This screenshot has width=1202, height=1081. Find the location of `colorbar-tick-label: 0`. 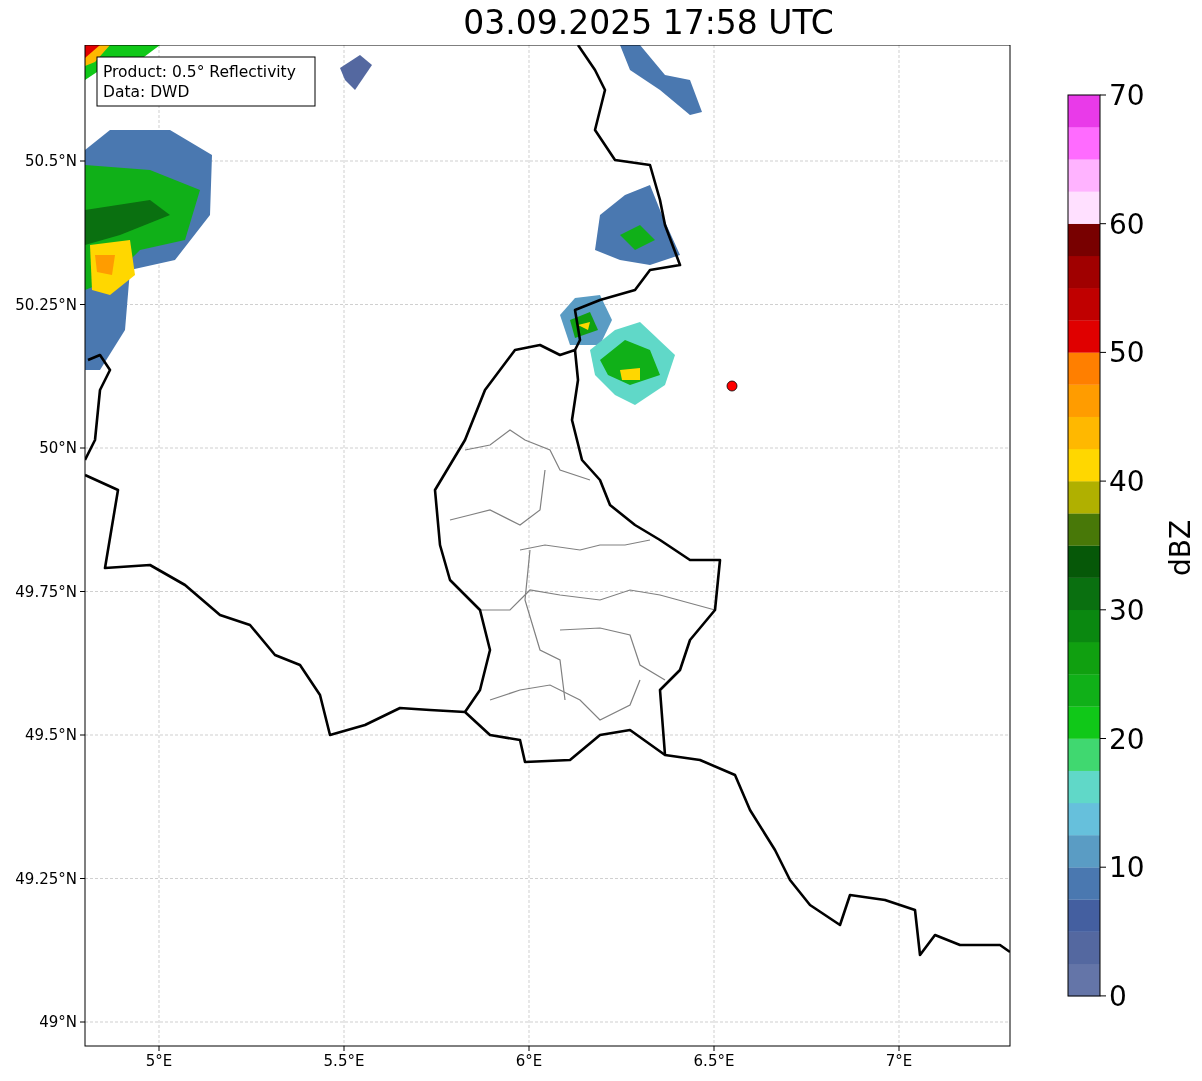

colorbar-tick-label: 0 is located at coordinates (1118, 996).